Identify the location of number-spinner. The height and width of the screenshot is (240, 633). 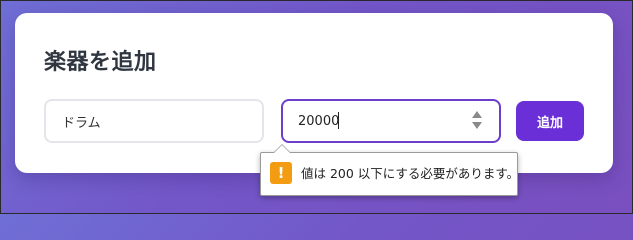
(477, 121).